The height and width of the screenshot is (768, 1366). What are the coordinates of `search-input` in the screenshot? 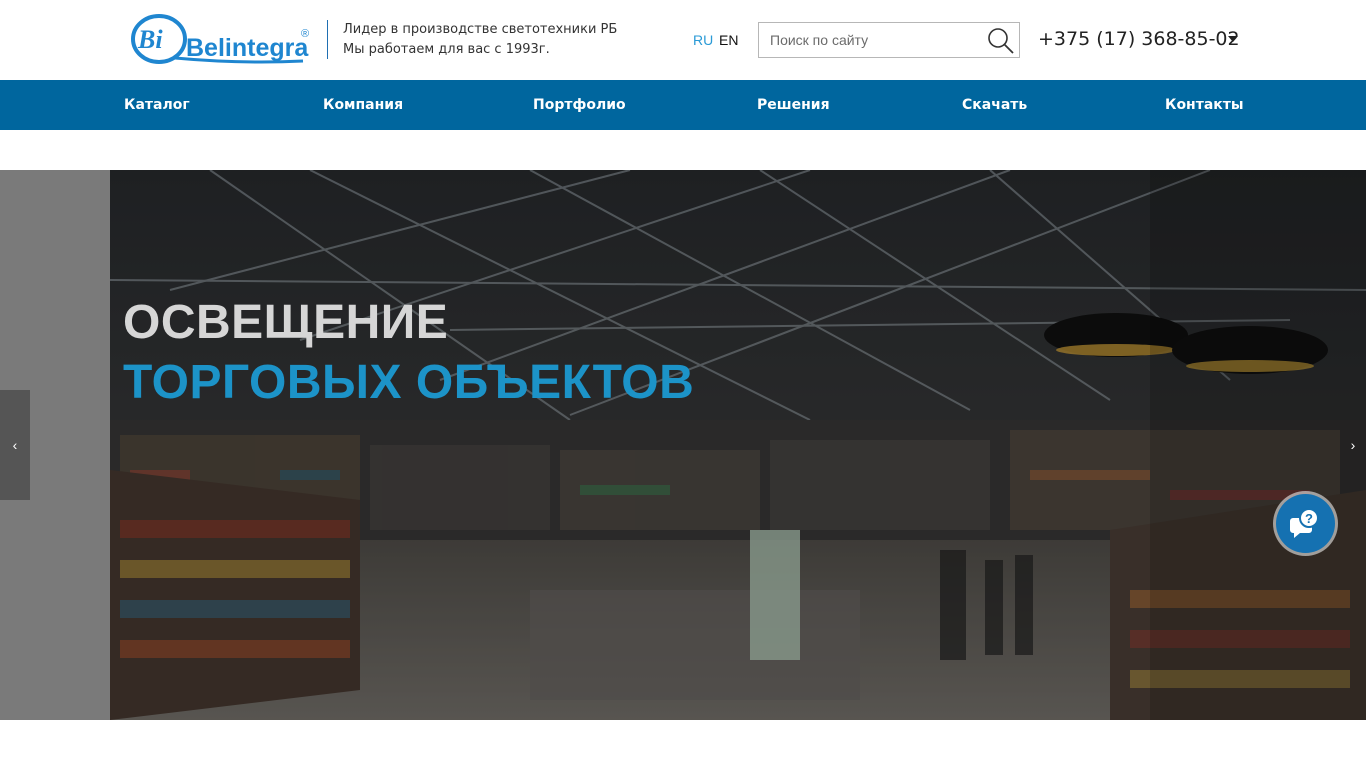 It's located at (872, 40).